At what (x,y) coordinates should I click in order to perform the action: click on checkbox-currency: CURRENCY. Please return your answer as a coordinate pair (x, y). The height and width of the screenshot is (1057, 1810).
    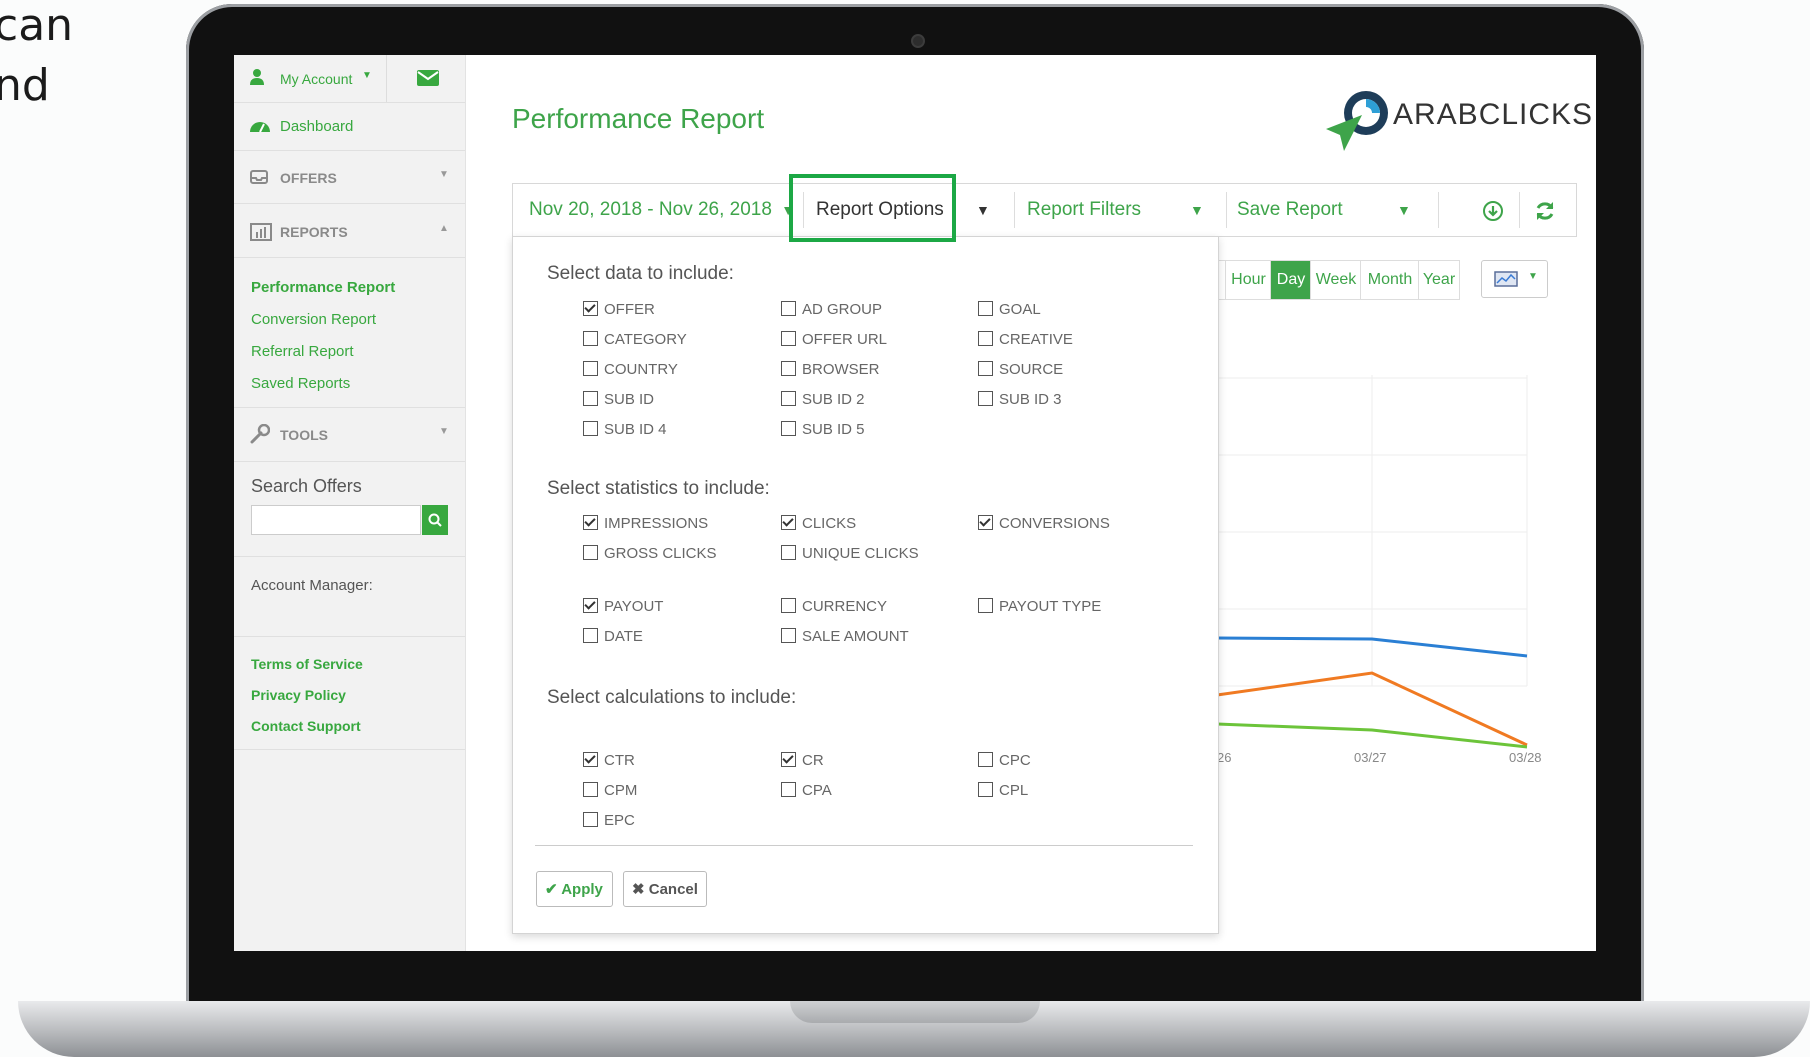
    Looking at the image, I should click on (834, 607).